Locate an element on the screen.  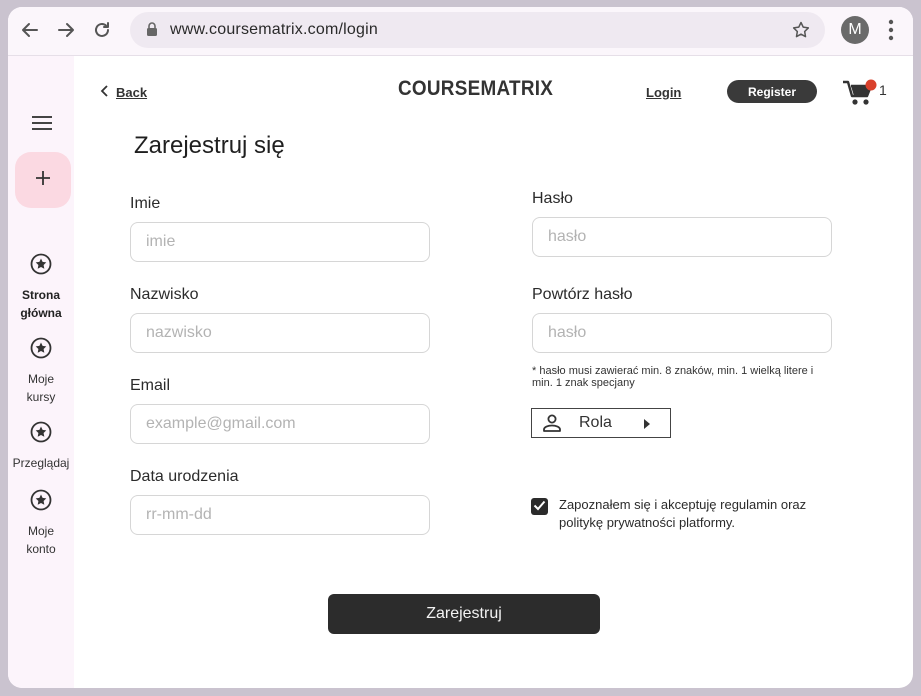
back-label: Back is located at coordinates (132, 92).